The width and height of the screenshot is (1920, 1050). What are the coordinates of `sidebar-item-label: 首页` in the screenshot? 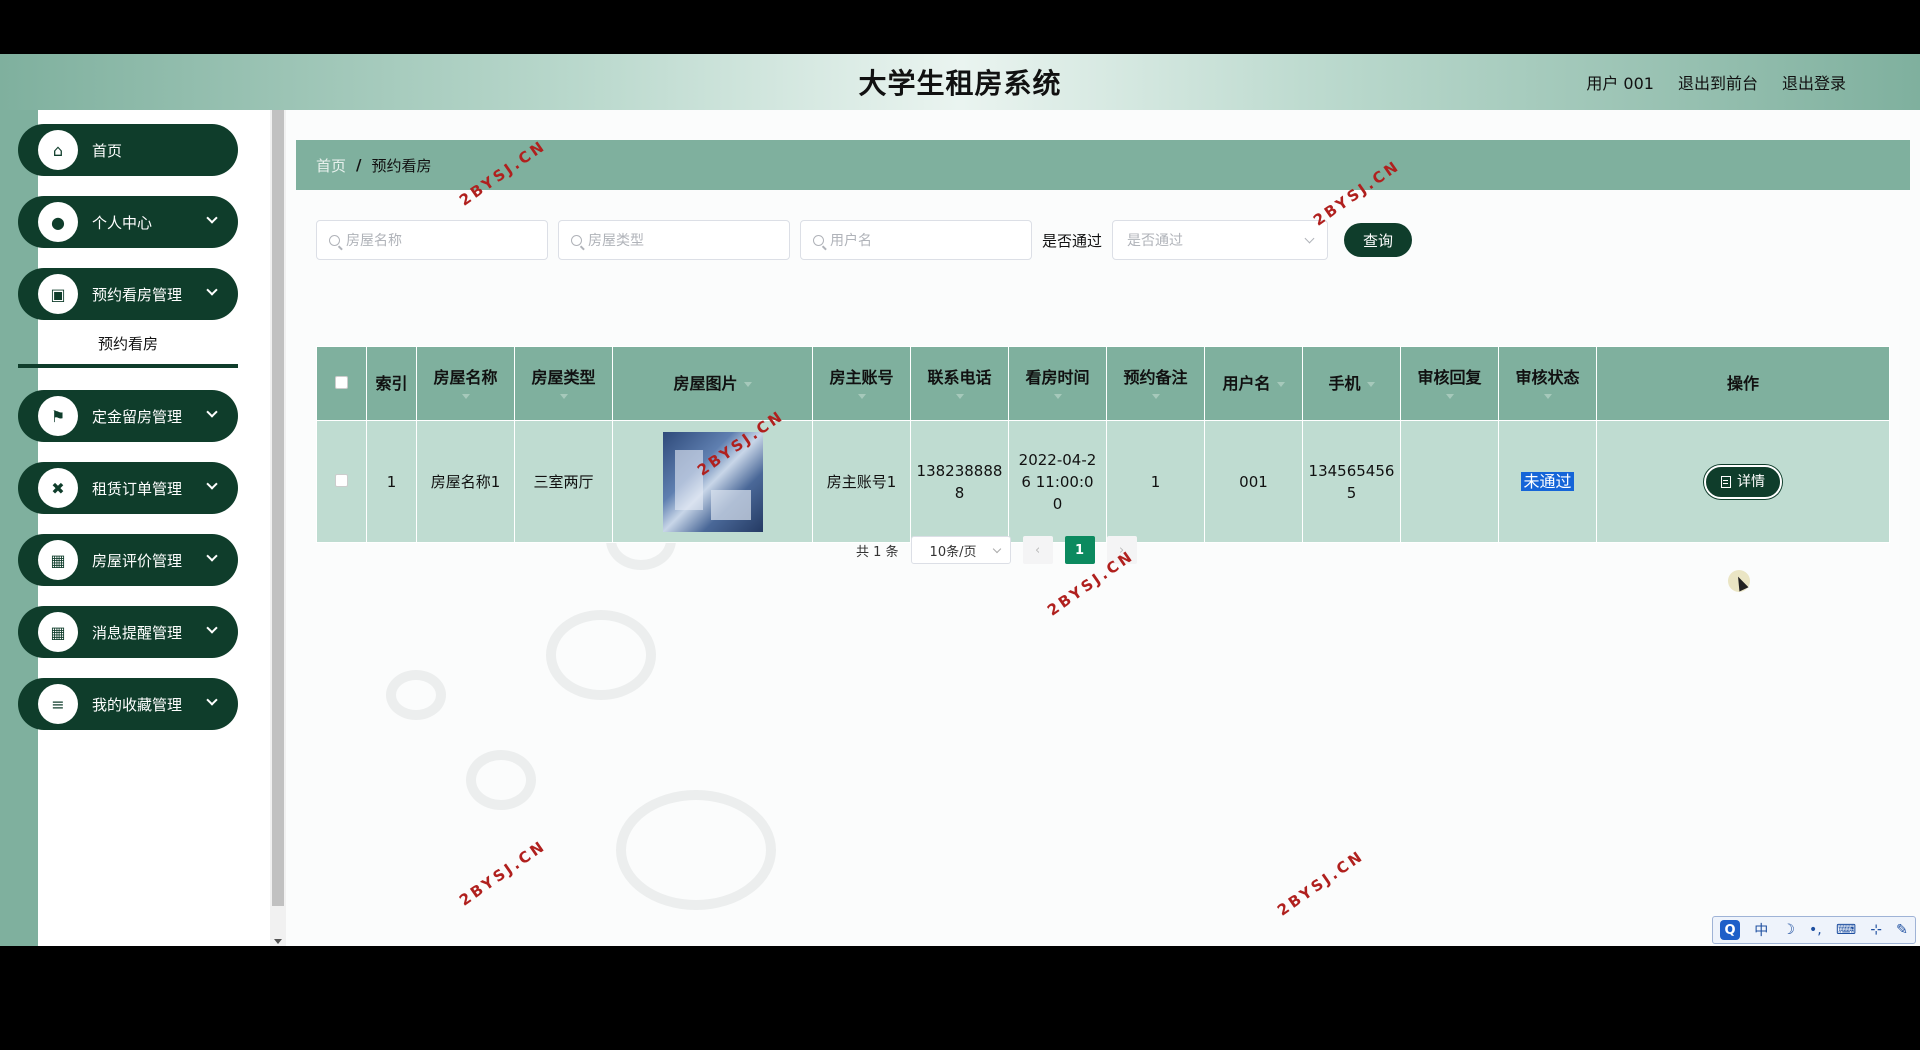 It's located at (107, 150).